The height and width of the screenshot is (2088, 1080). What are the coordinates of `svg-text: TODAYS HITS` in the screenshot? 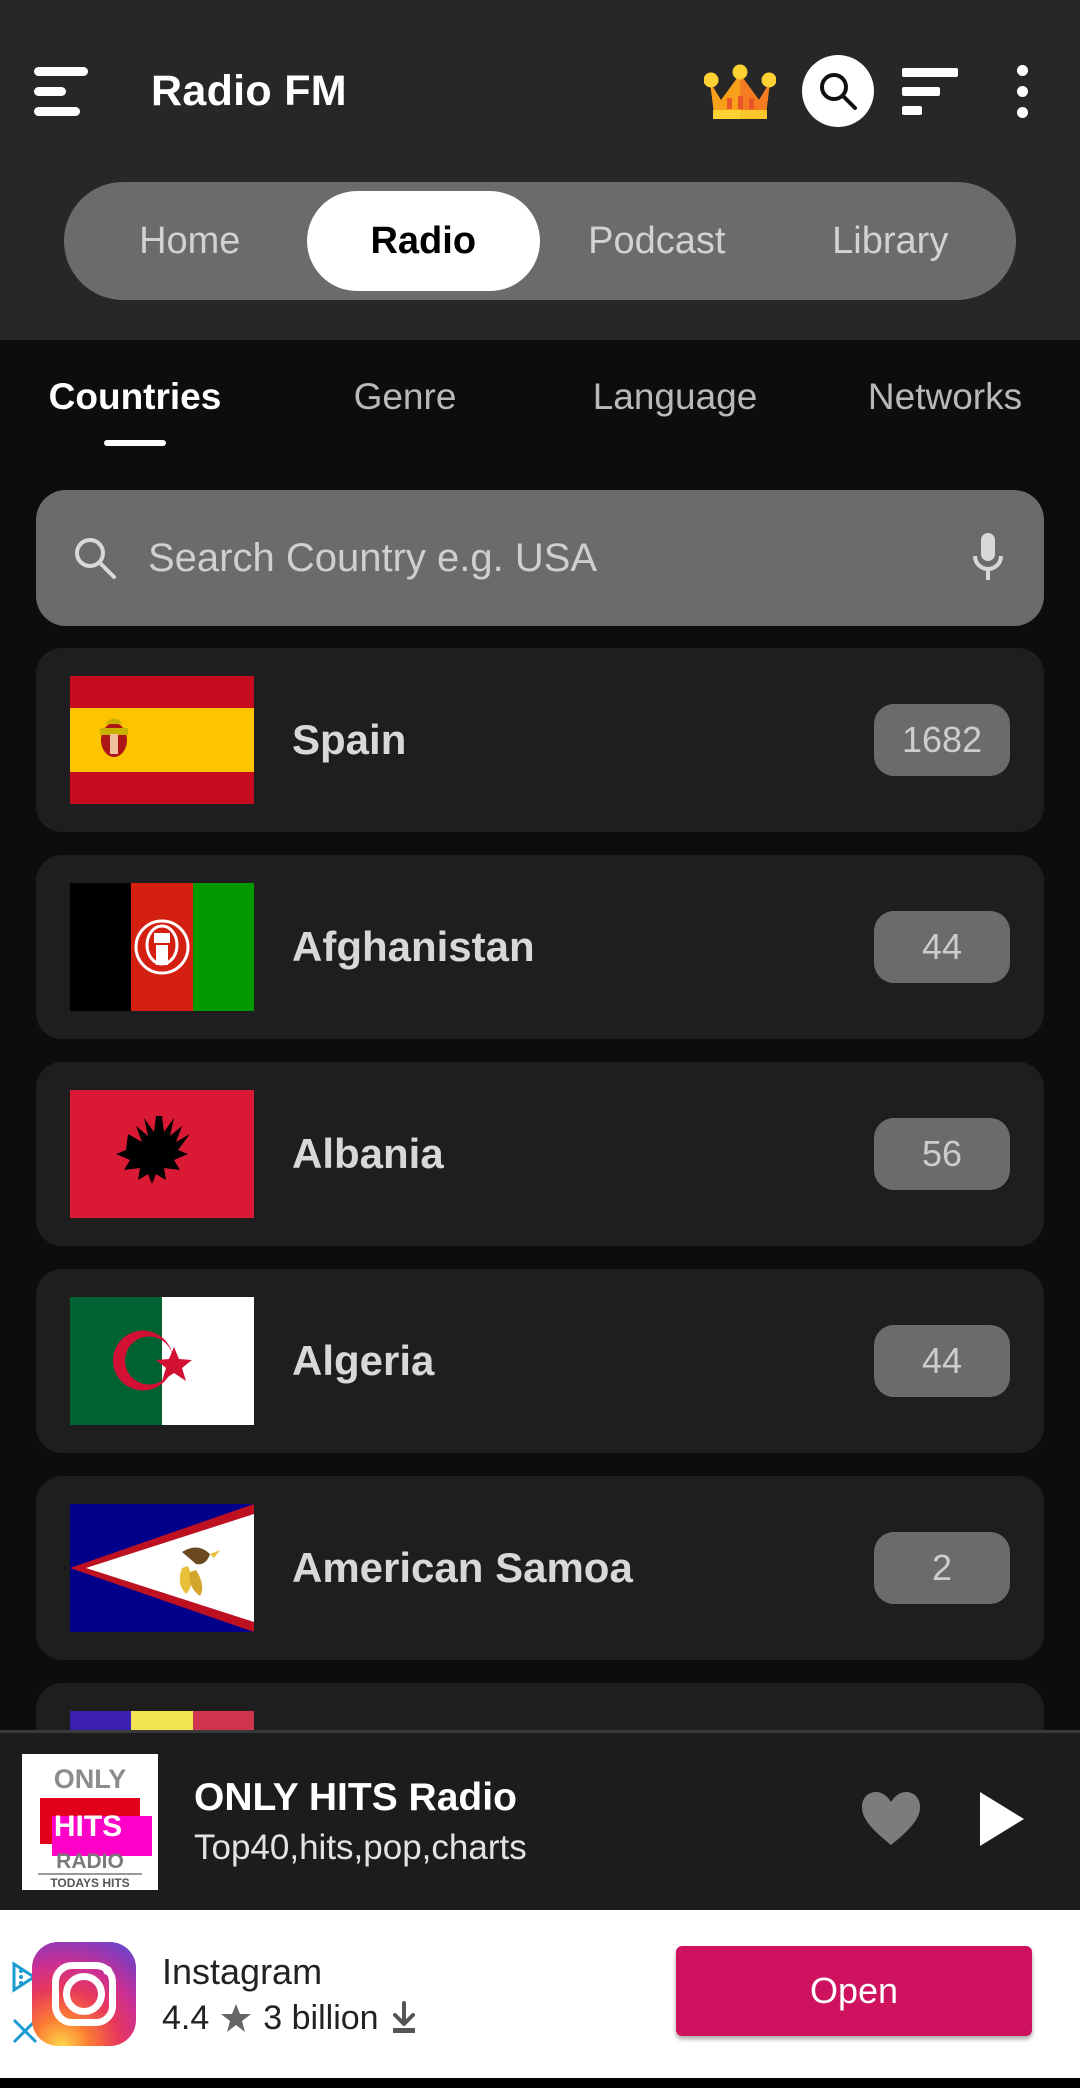 It's located at (89, 1883).